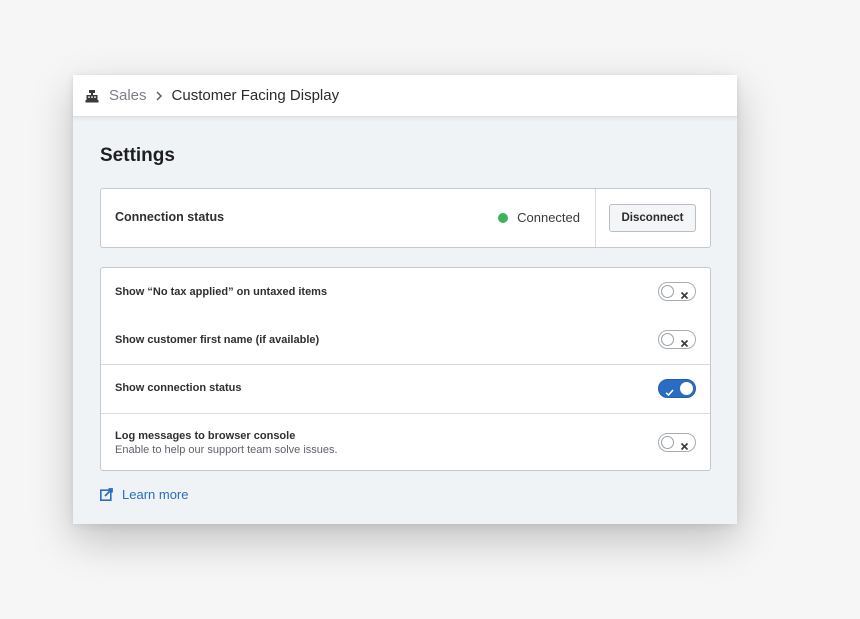 The width and height of the screenshot is (860, 619). Describe the element at coordinates (170, 217) in the screenshot. I see `connection-status-label: Connection status` at that location.